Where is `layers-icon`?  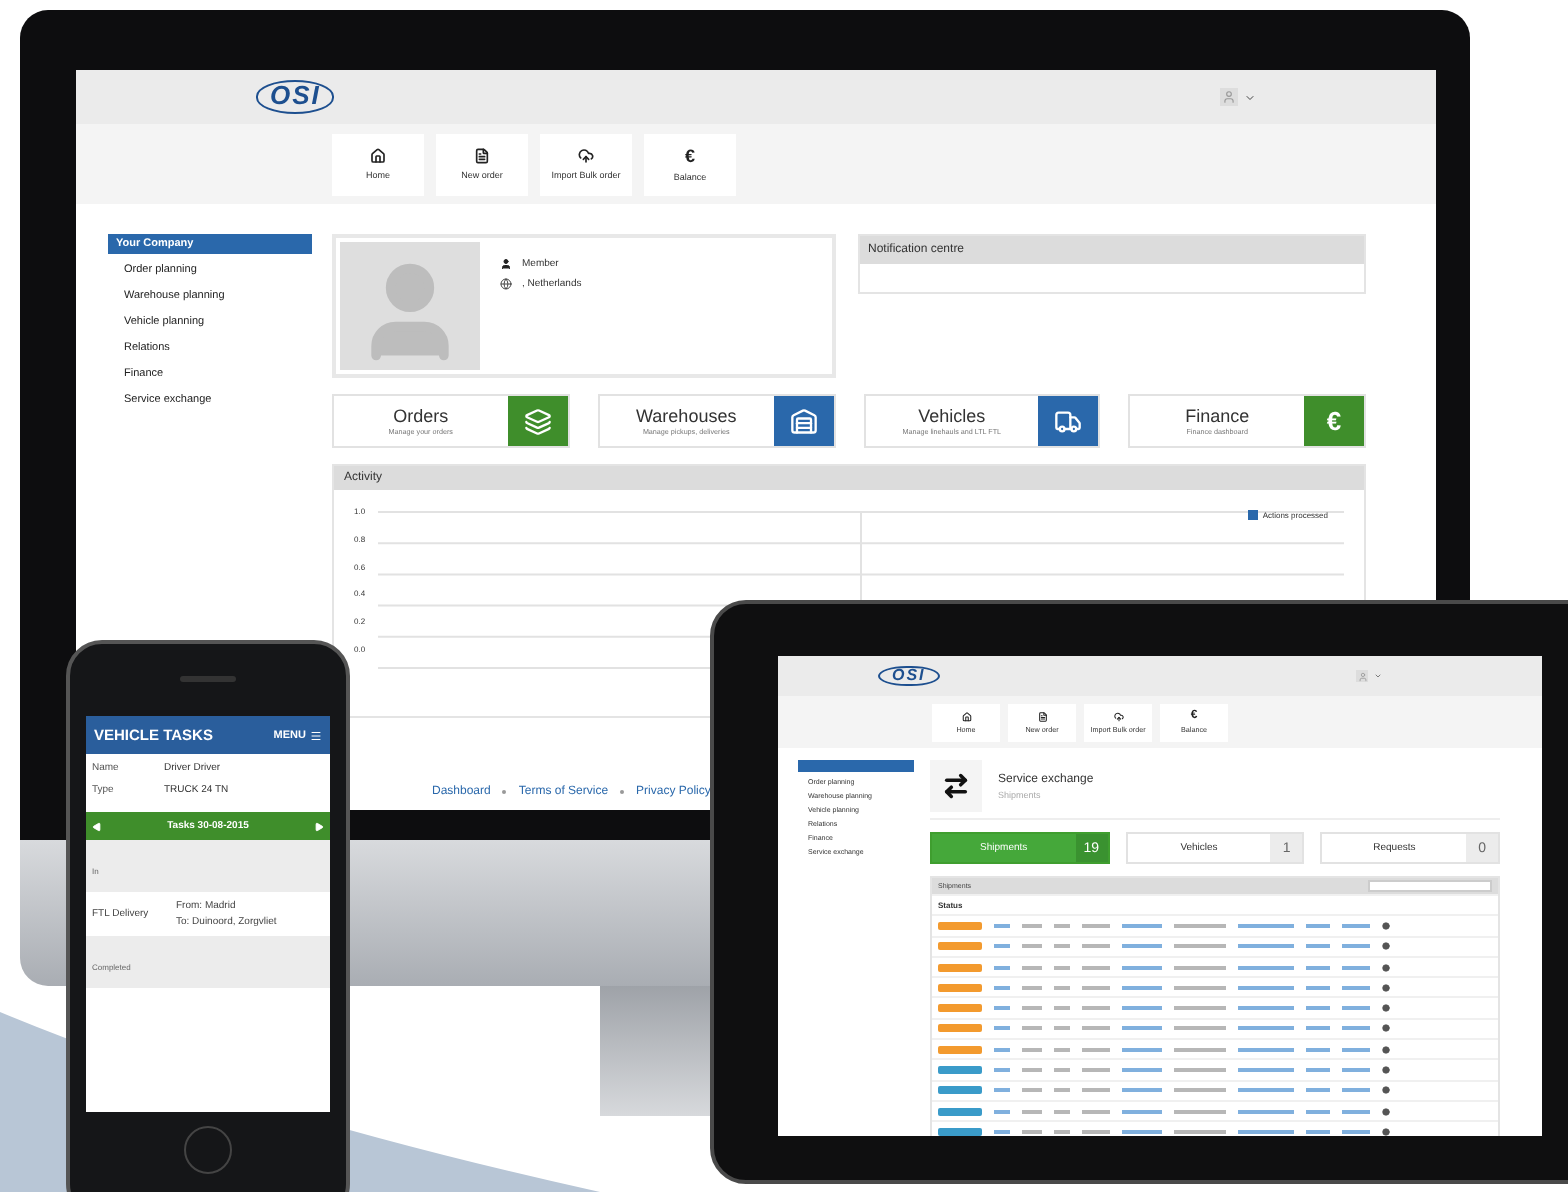
layers-icon is located at coordinates (537, 421).